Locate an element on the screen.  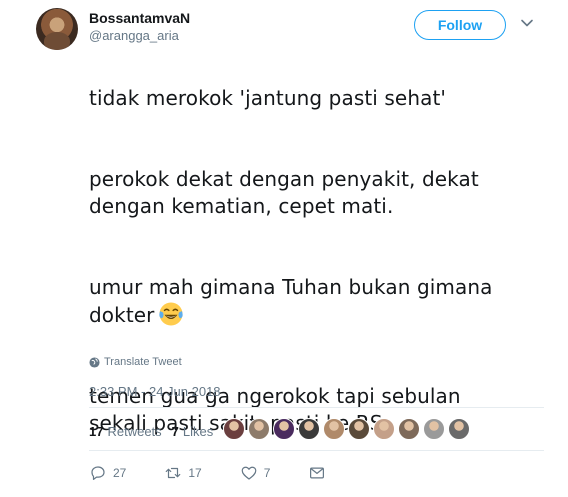
follow-button: Follow is located at coordinates (460, 25).